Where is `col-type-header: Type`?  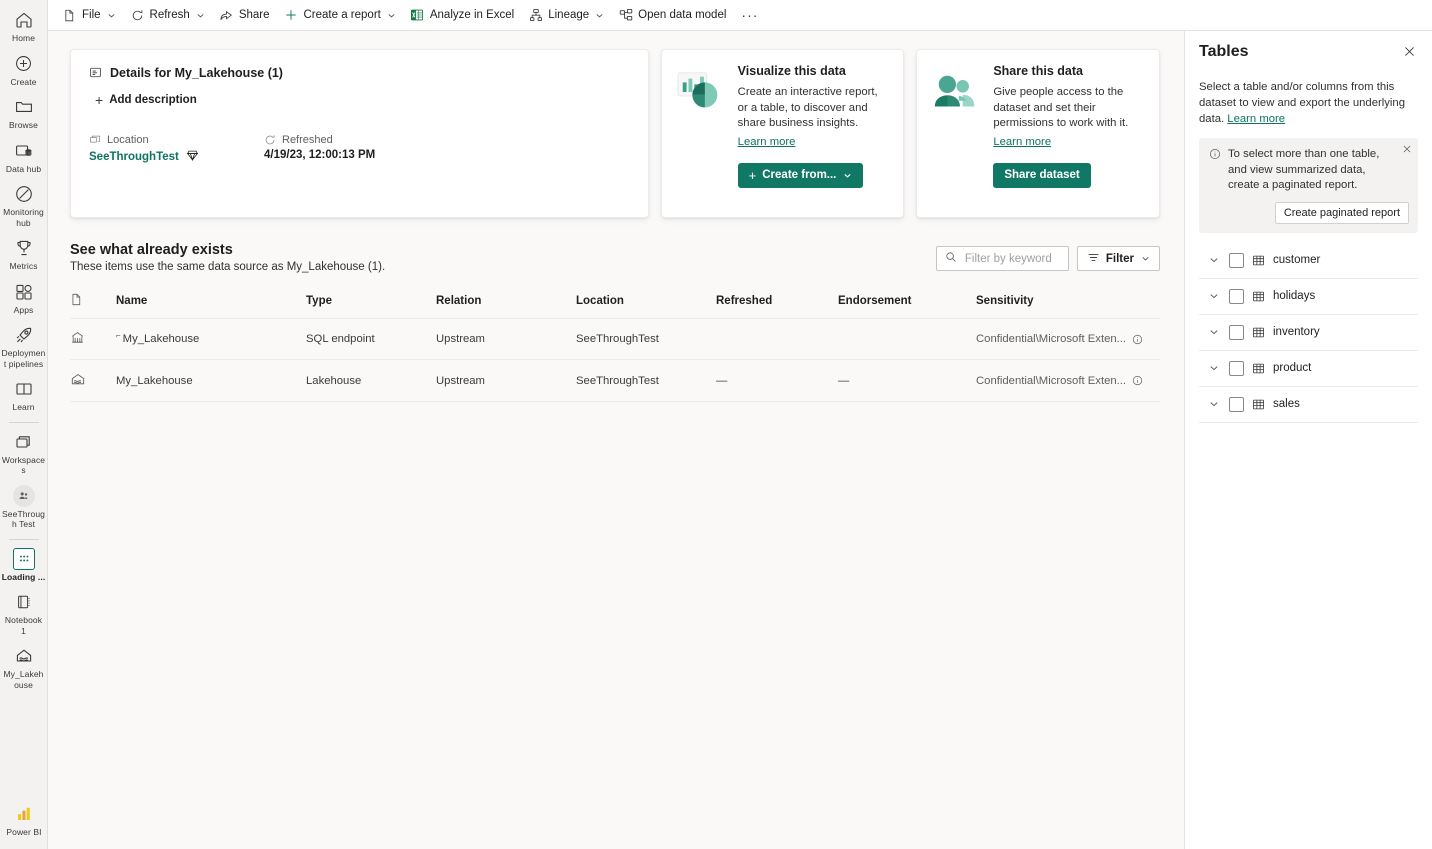
col-type-header: Type is located at coordinates (371, 303).